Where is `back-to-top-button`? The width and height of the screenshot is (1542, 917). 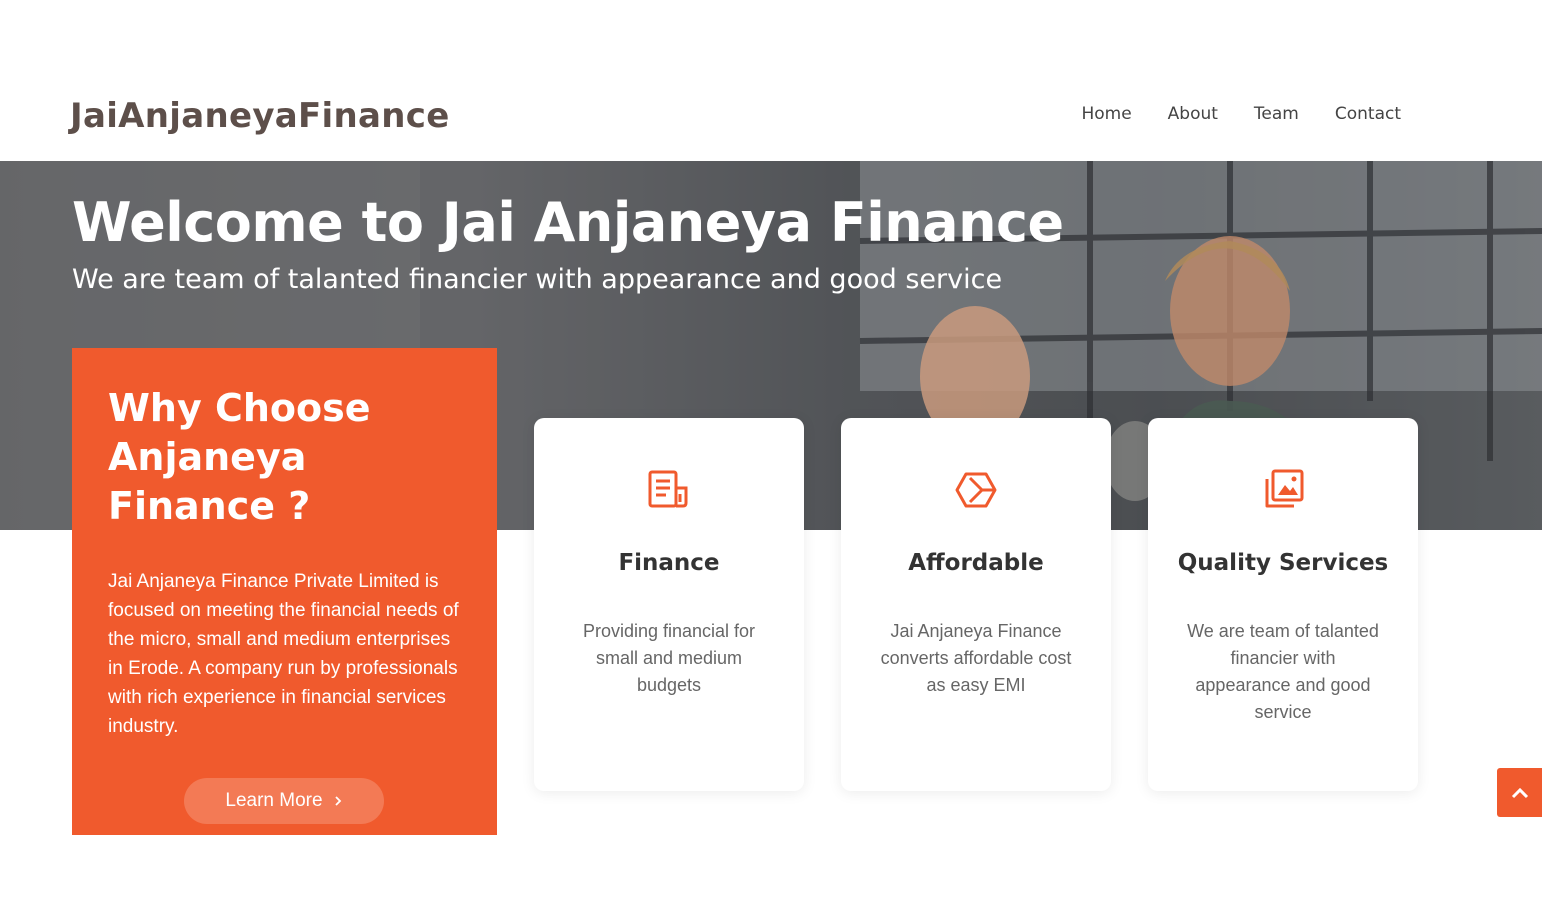
back-to-top-button is located at coordinates (1519, 792).